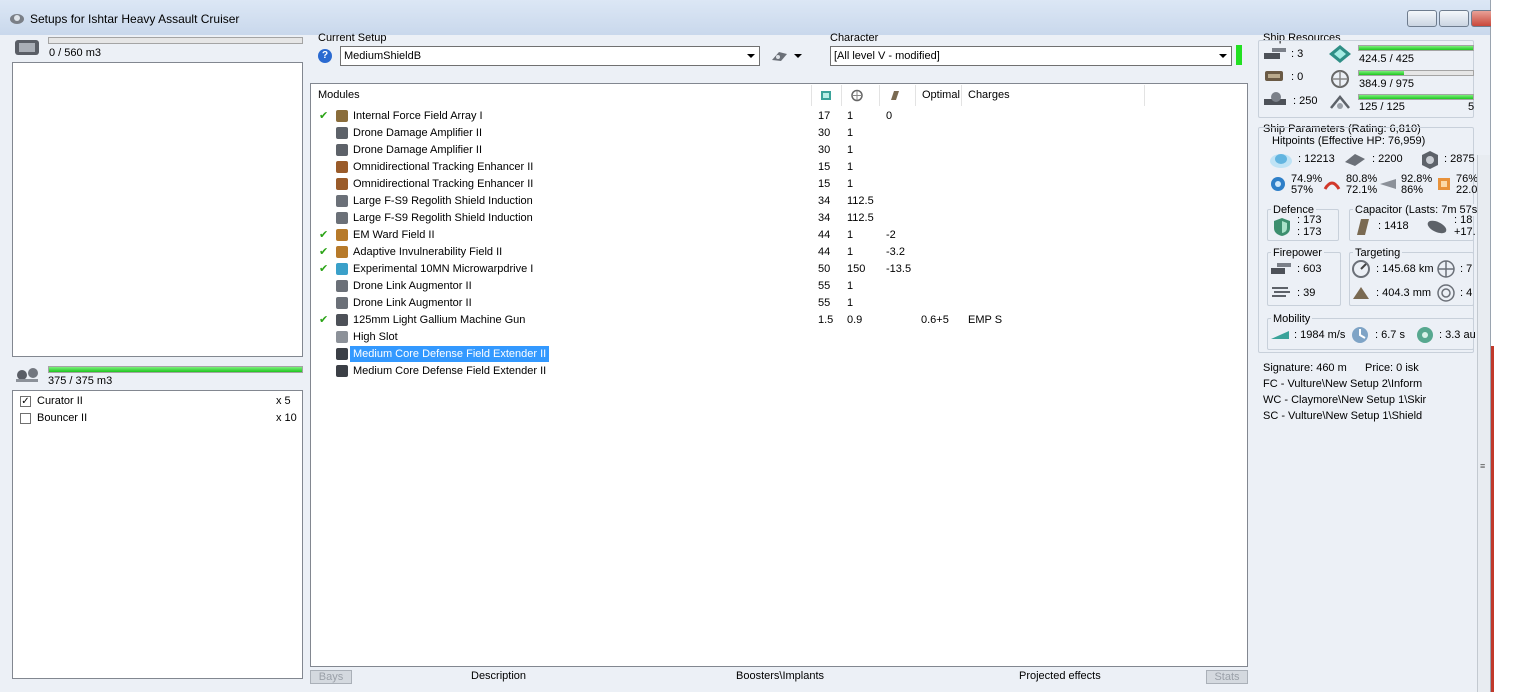 This screenshot has width=1513, height=692. I want to click on shield-hp-icon, so click(1281, 161).